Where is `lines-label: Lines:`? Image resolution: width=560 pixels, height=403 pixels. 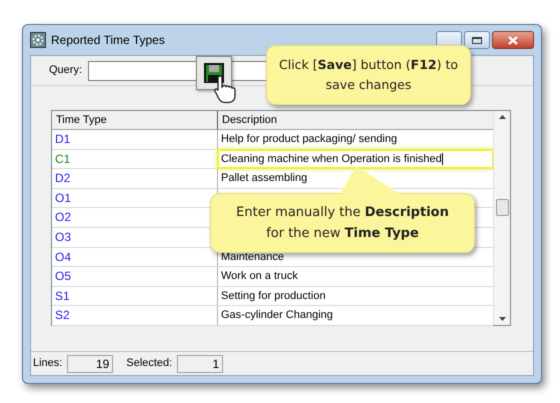
lines-label: Lines: is located at coordinates (47, 364).